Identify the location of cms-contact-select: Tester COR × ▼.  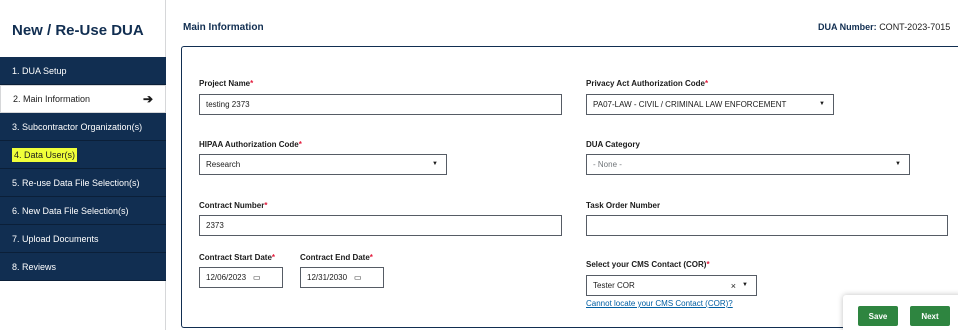
(671, 285).